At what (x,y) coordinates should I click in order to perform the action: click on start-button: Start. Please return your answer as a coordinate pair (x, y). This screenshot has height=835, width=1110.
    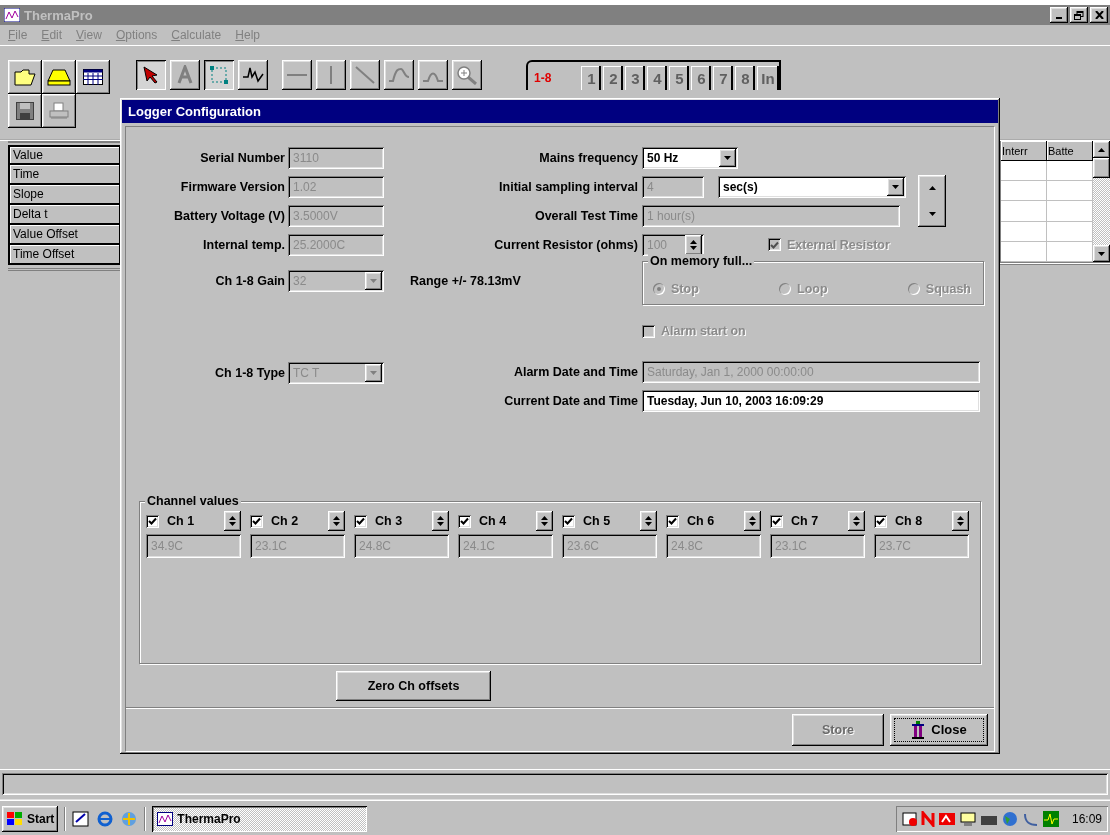
    Looking at the image, I should click on (30, 818).